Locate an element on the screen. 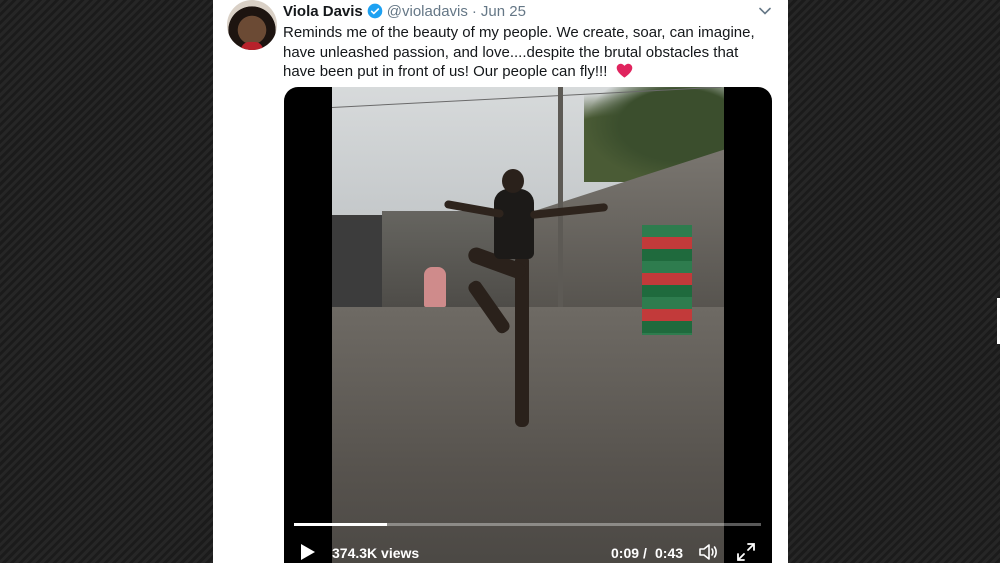  current-time: 0:09 is located at coordinates (625, 553).